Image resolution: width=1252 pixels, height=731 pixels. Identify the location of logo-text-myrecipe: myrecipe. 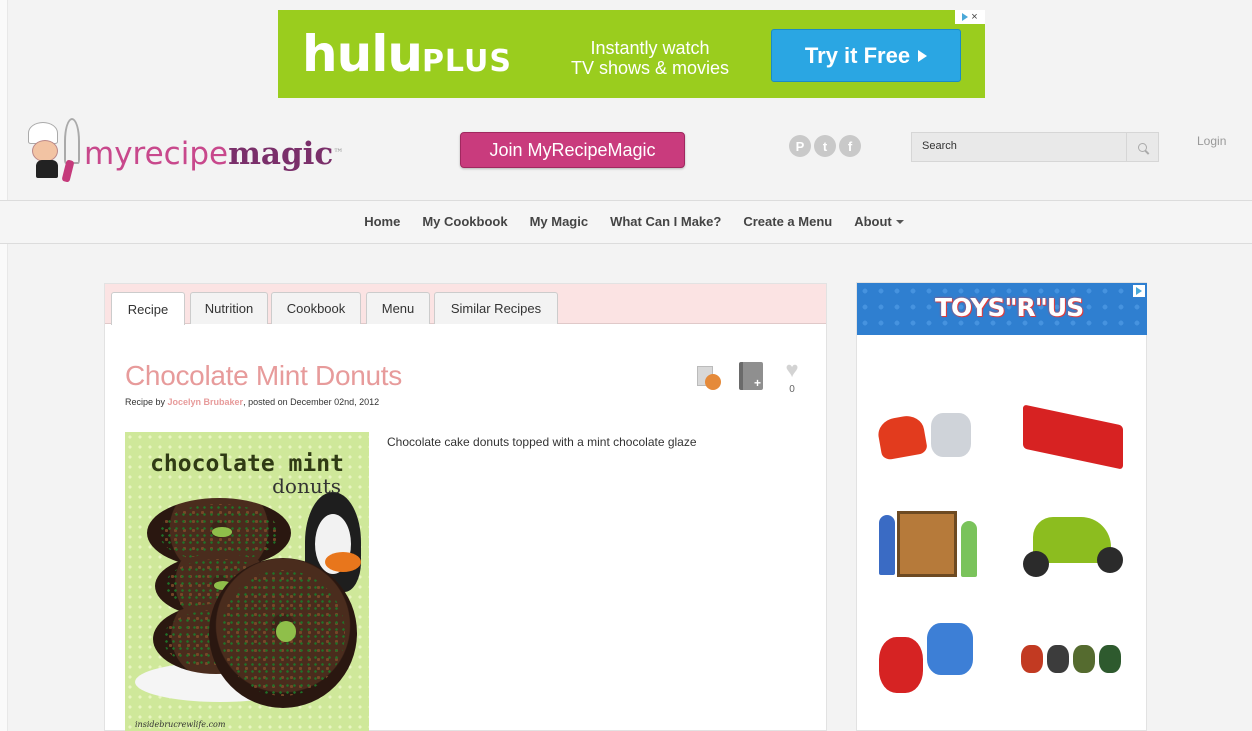
(156, 154).